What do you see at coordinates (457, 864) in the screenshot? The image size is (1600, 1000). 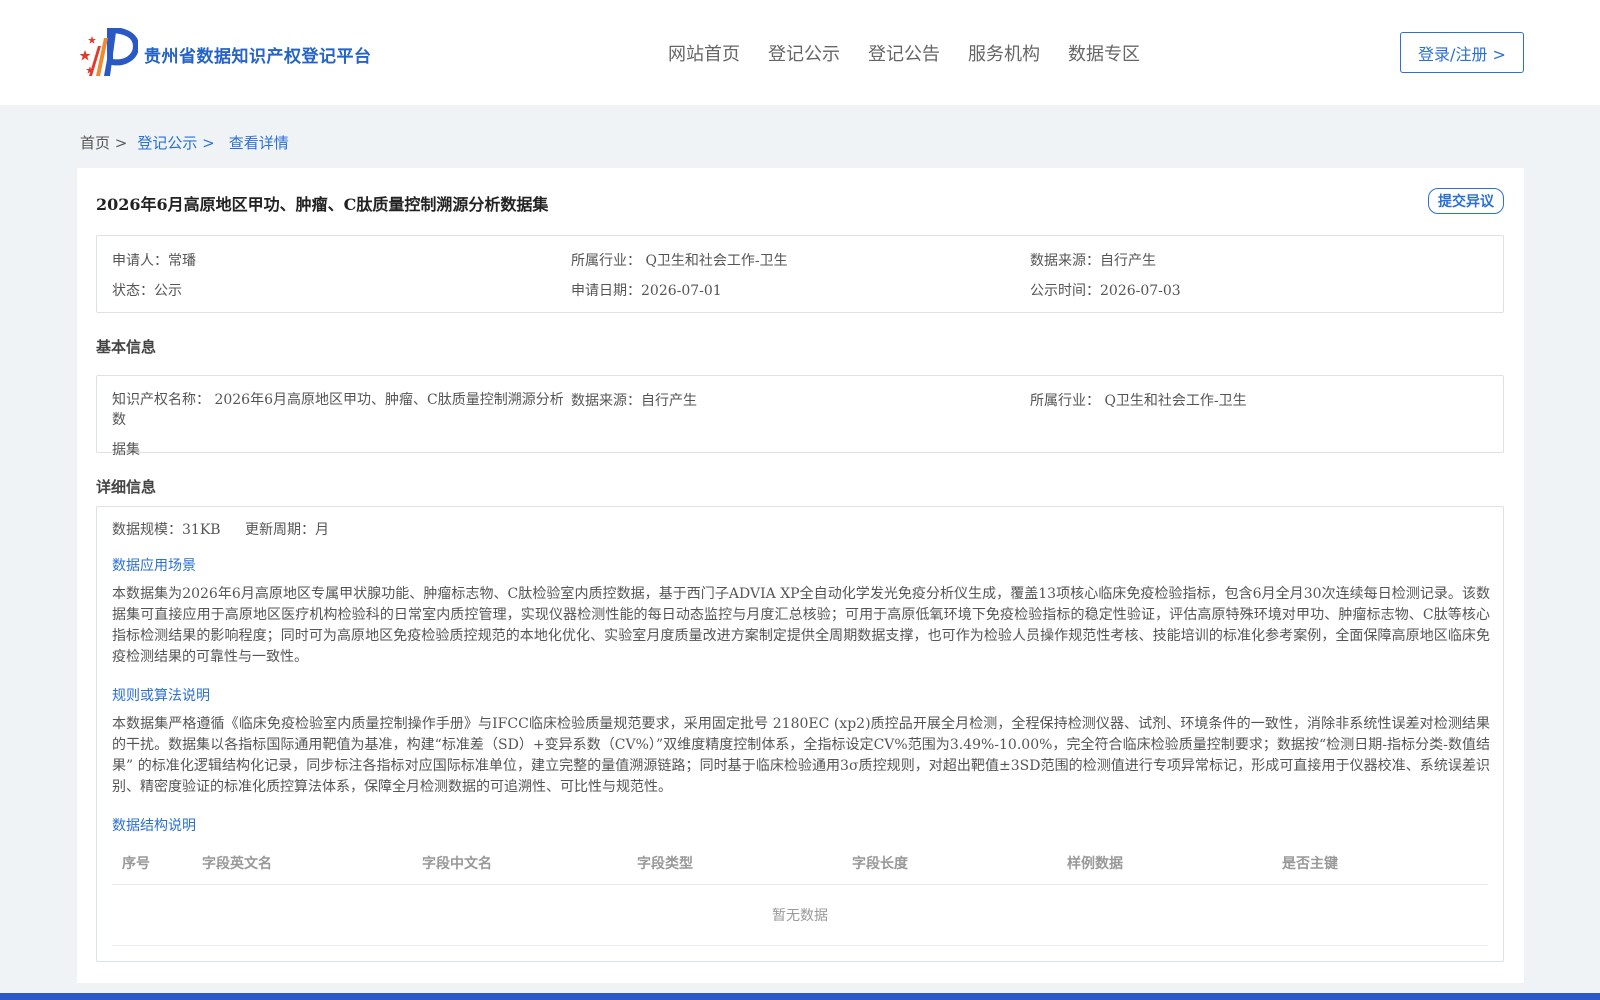 I see `col-chinese-name: 字段中文名` at bounding box center [457, 864].